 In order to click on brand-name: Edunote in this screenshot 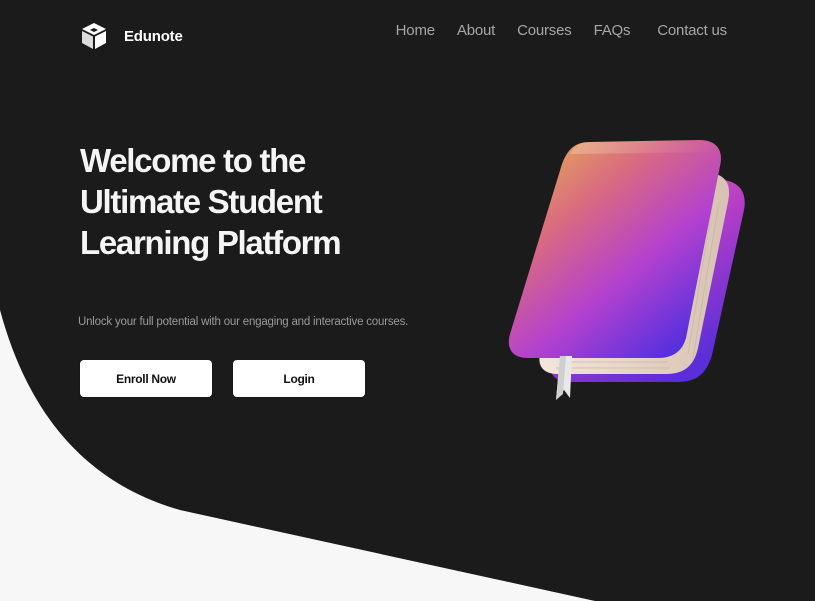, I will do `click(153, 36)`.